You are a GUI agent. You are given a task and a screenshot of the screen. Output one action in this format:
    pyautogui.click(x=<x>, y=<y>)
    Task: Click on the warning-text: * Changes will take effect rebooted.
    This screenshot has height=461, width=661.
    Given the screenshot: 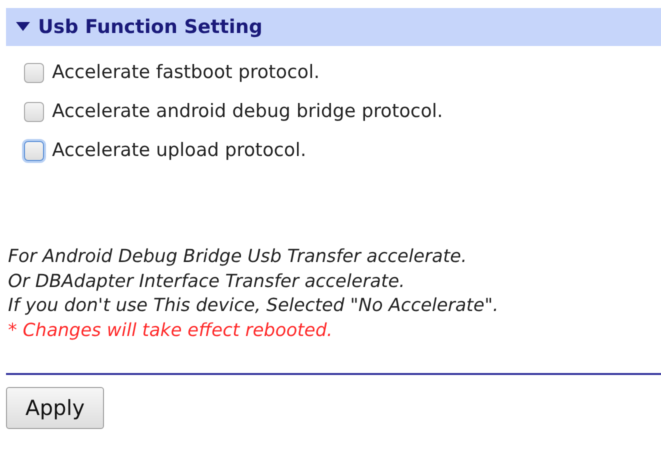 What is the action you would take?
    pyautogui.click(x=171, y=330)
    